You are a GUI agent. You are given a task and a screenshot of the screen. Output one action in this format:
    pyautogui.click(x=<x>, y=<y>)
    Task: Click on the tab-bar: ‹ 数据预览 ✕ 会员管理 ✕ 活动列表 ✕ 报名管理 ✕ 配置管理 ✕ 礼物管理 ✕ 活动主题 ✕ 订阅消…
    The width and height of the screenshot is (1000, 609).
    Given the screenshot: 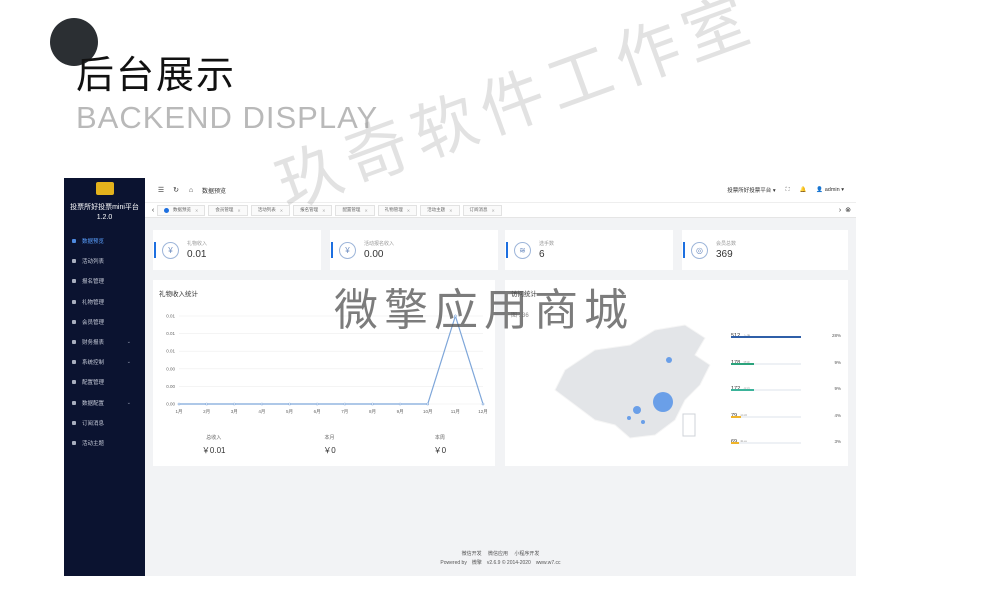 What is the action you would take?
    pyautogui.click(x=500, y=210)
    